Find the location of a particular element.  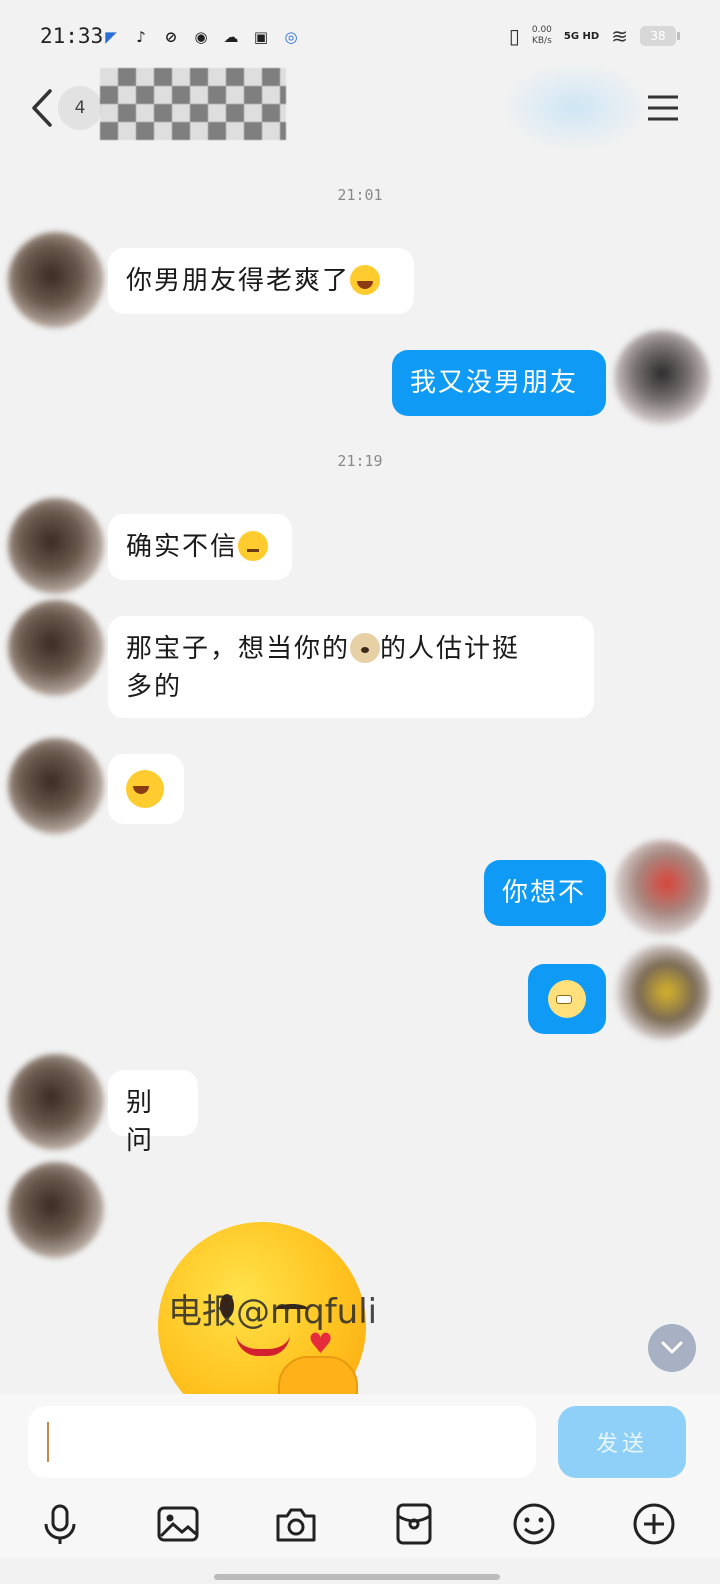

grin-emoji is located at coordinates (567, 999).